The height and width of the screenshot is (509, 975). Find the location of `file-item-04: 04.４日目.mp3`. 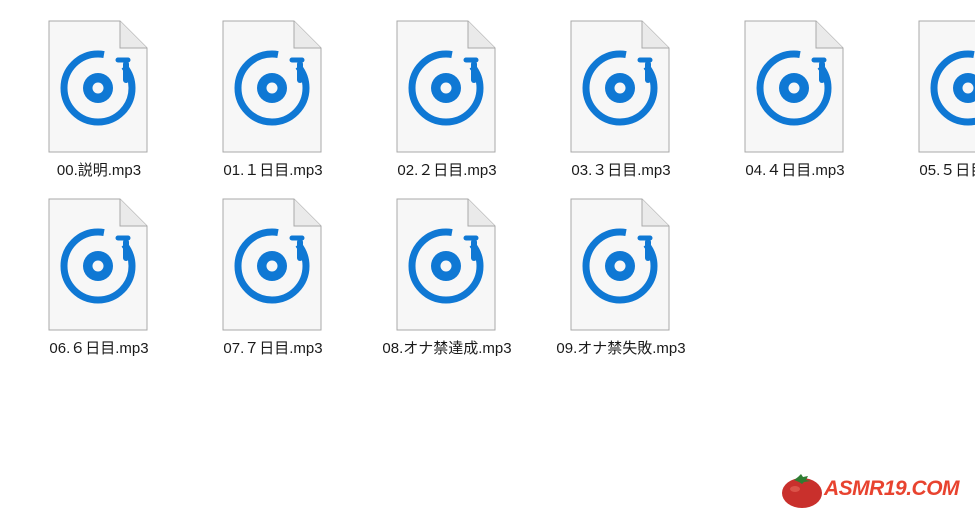

file-item-04: 04.４日目.mp3 is located at coordinates (795, 105).